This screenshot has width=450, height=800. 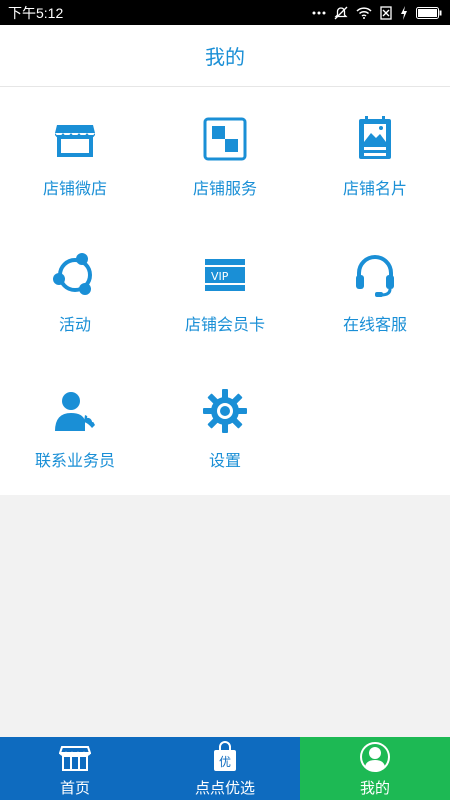 What do you see at coordinates (429, 12) in the screenshot?
I see `battery-icon` at bounding box center [429, 12].